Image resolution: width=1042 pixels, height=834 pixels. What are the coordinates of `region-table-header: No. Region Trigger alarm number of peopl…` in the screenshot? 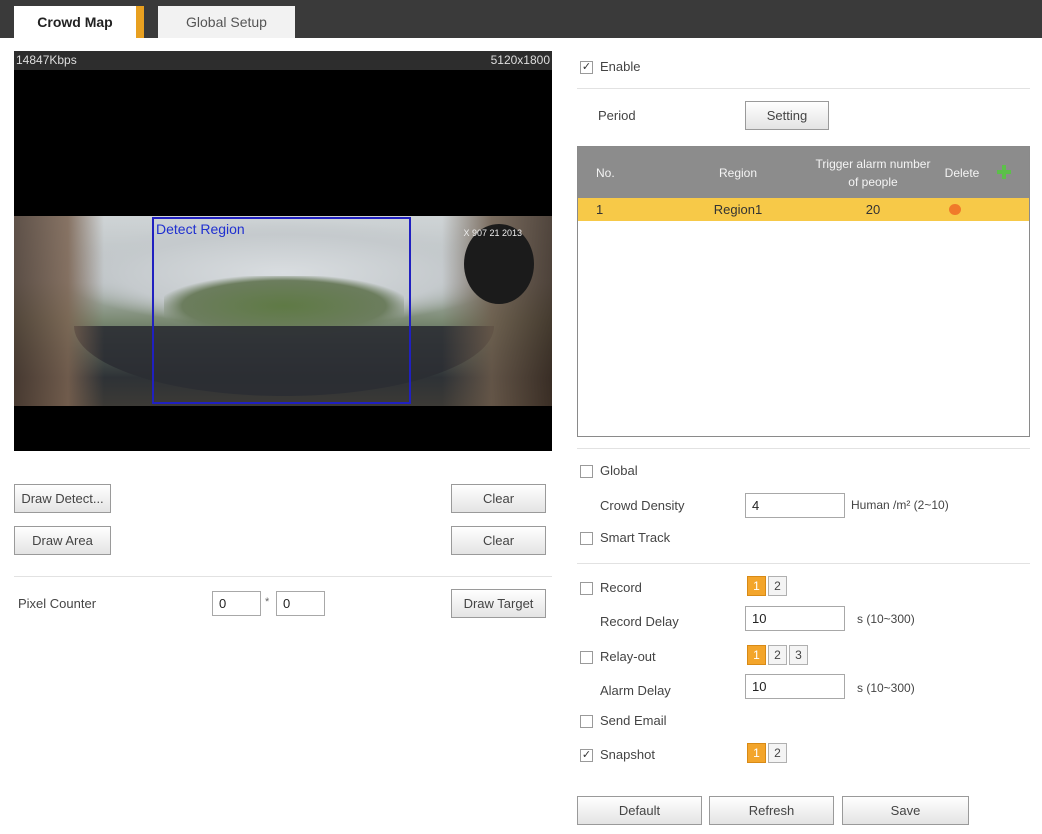 It's located at (803, 172).